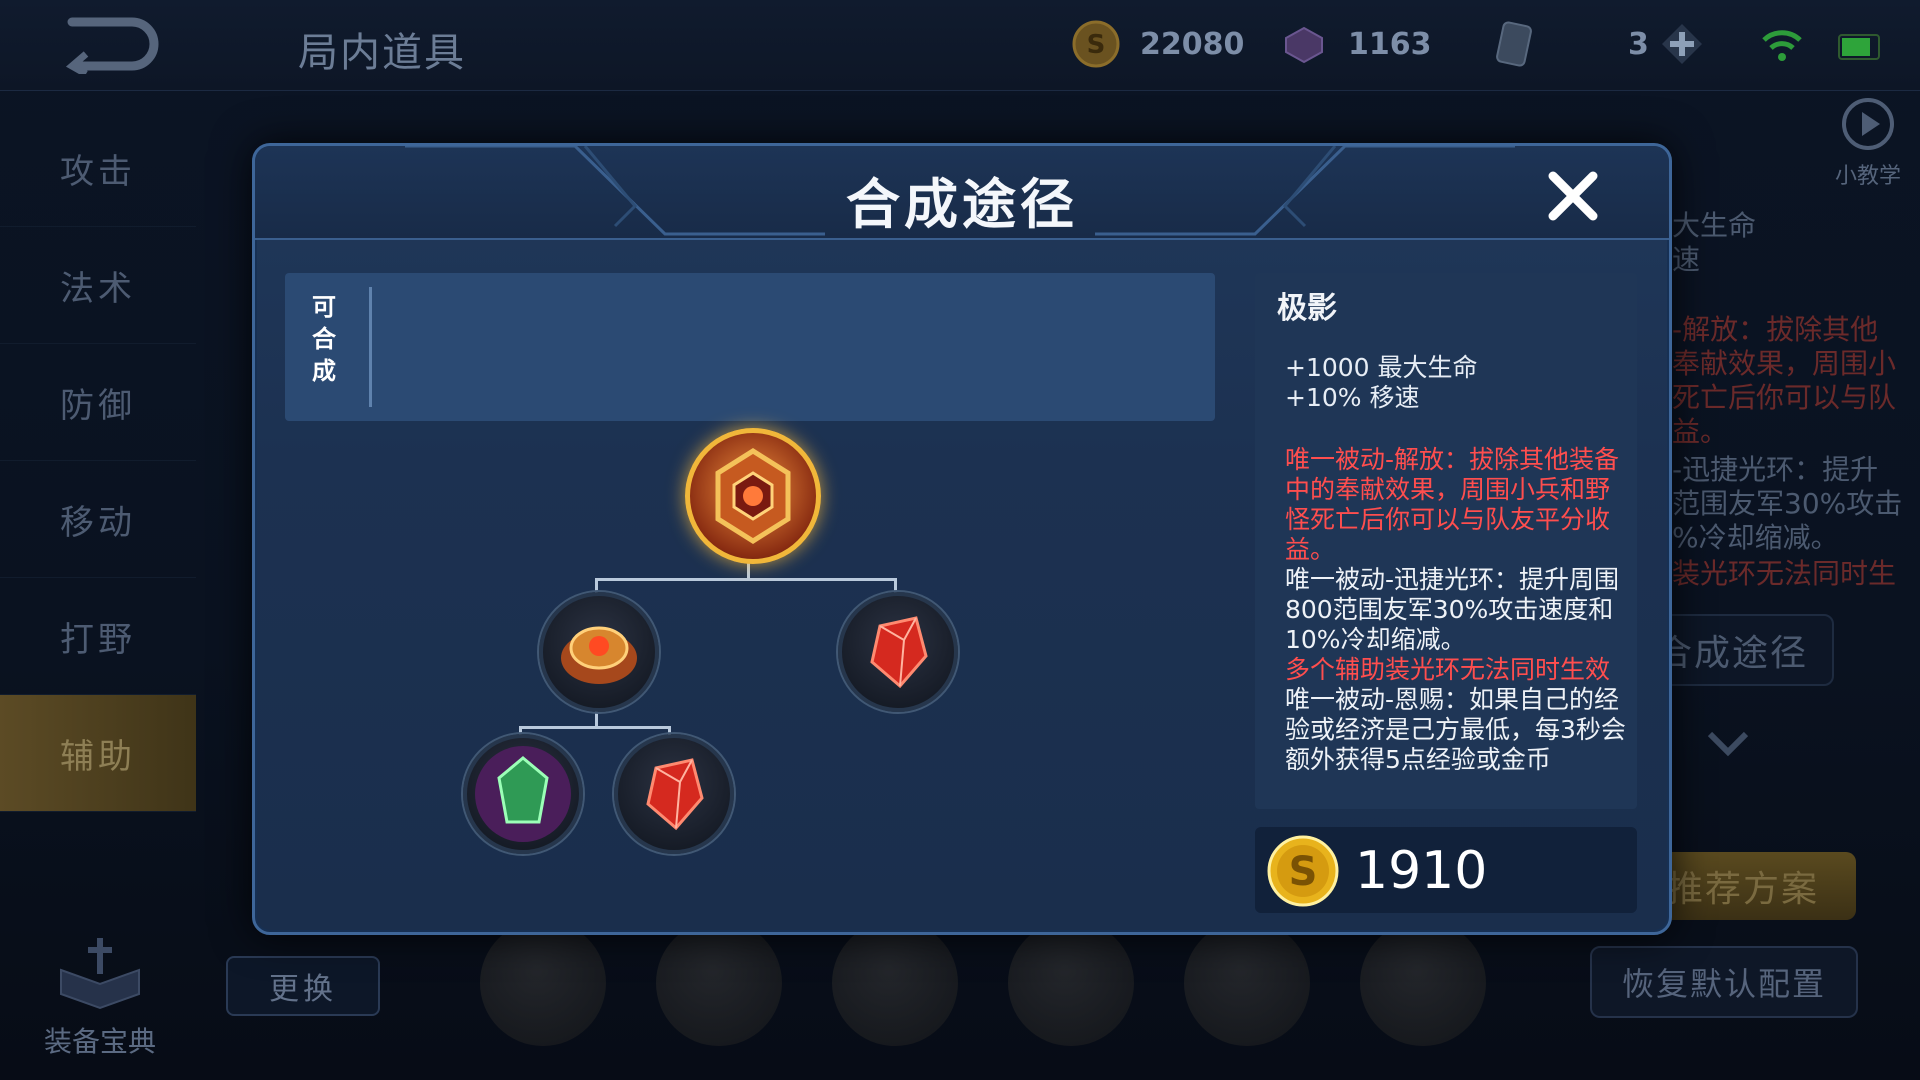 This screenshot has width=1920, height=1080. I want to click on green-gem-icon, so click(523, 794).